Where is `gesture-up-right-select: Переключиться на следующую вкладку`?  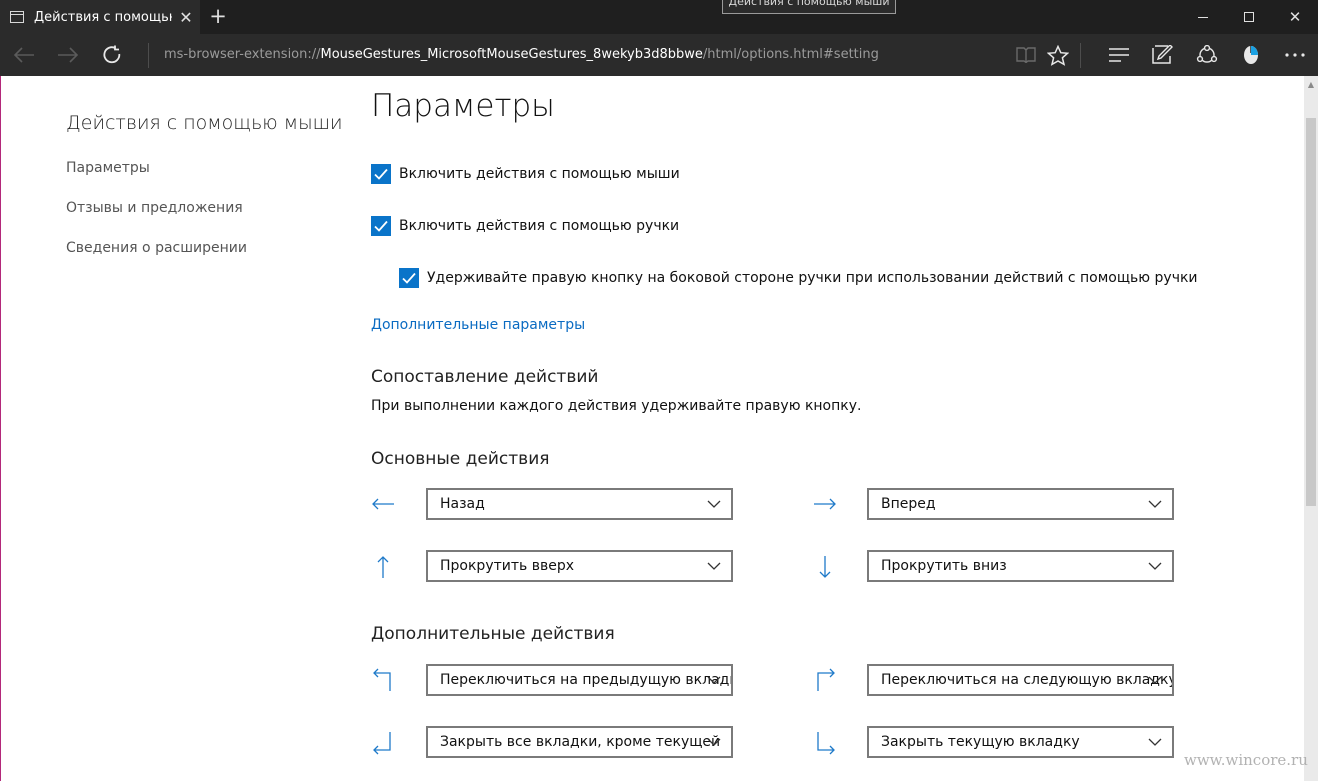
gesture-up-right-select: Переключиться на следующую вкладку is located at coordinates (1020, 680).